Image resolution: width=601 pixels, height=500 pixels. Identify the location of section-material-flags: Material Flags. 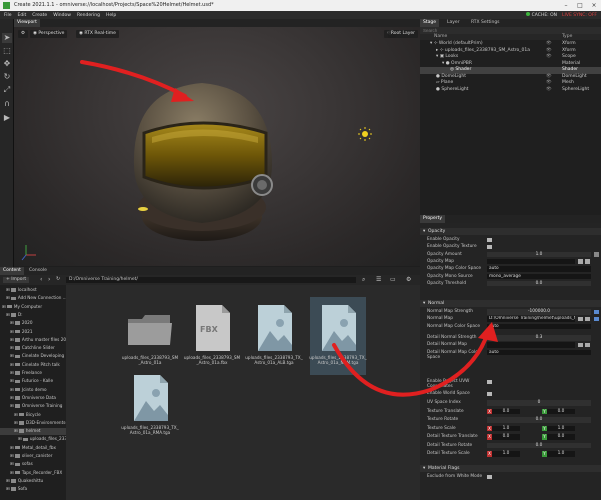
(510, 468).